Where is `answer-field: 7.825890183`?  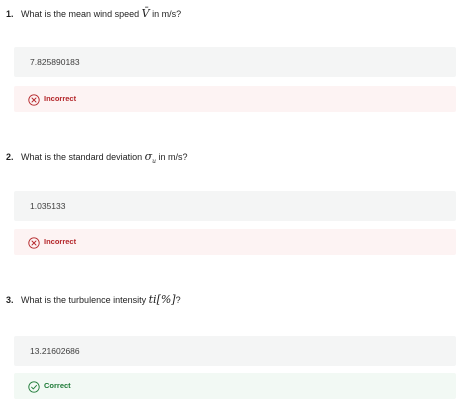 answer-field: 7.825890183 is located at coordinates (235, 62).